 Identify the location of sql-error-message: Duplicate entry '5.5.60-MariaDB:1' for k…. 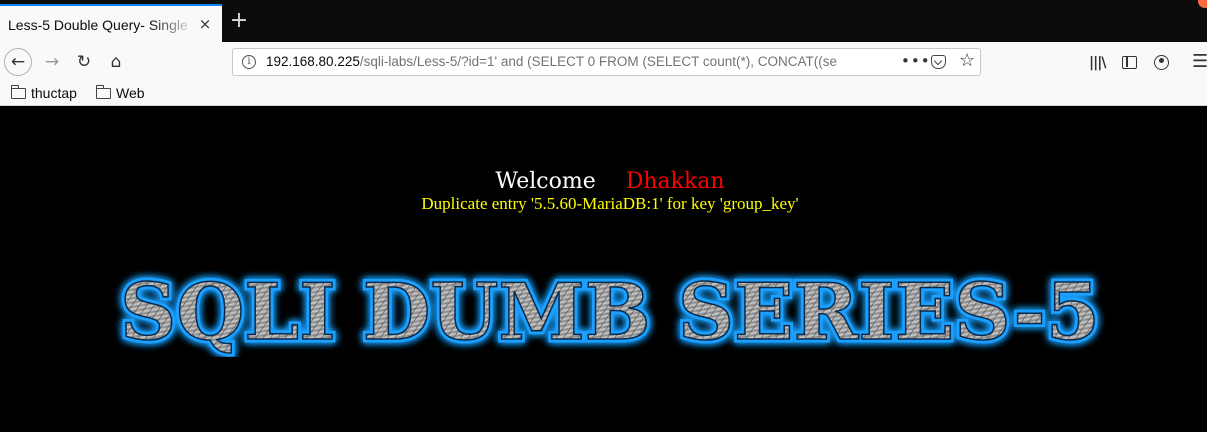
(610, 203).